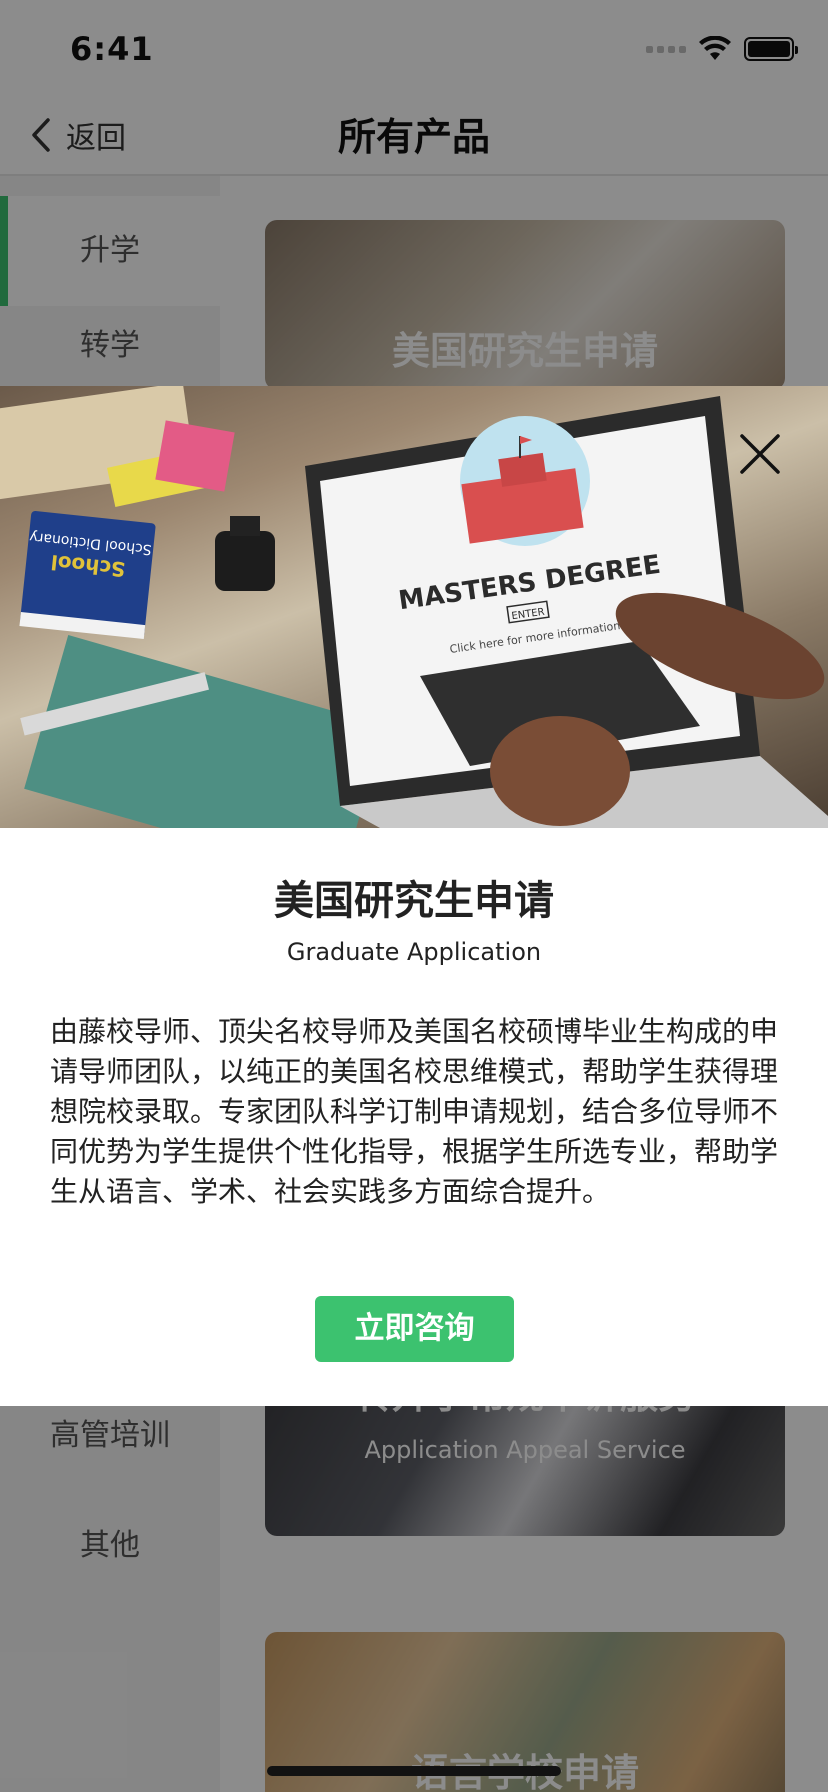  What do you see at coordinates (414, 1329) in the screenshot?
I see `consult-now-button: 立即咨询` at bounding box center [414, 1329].